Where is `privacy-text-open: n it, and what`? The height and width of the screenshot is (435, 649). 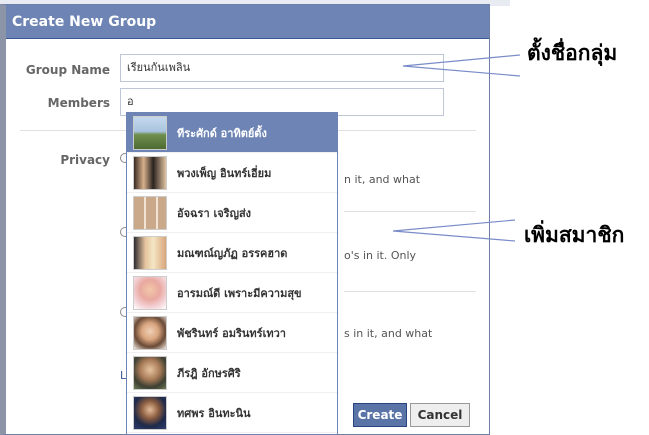 privacy-text-open: n it, and what is located at coordinates (382, 179).